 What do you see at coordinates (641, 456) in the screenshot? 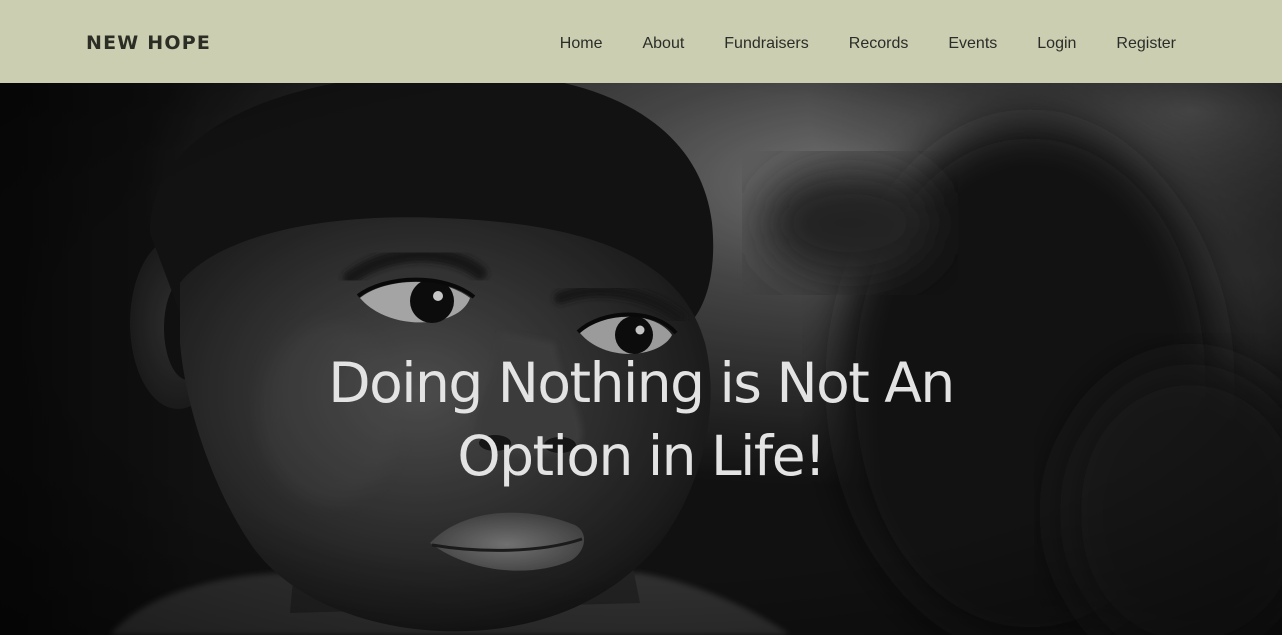
I see `hero-headline-line-2: Option in Life!` at bounding box center [641, 456].